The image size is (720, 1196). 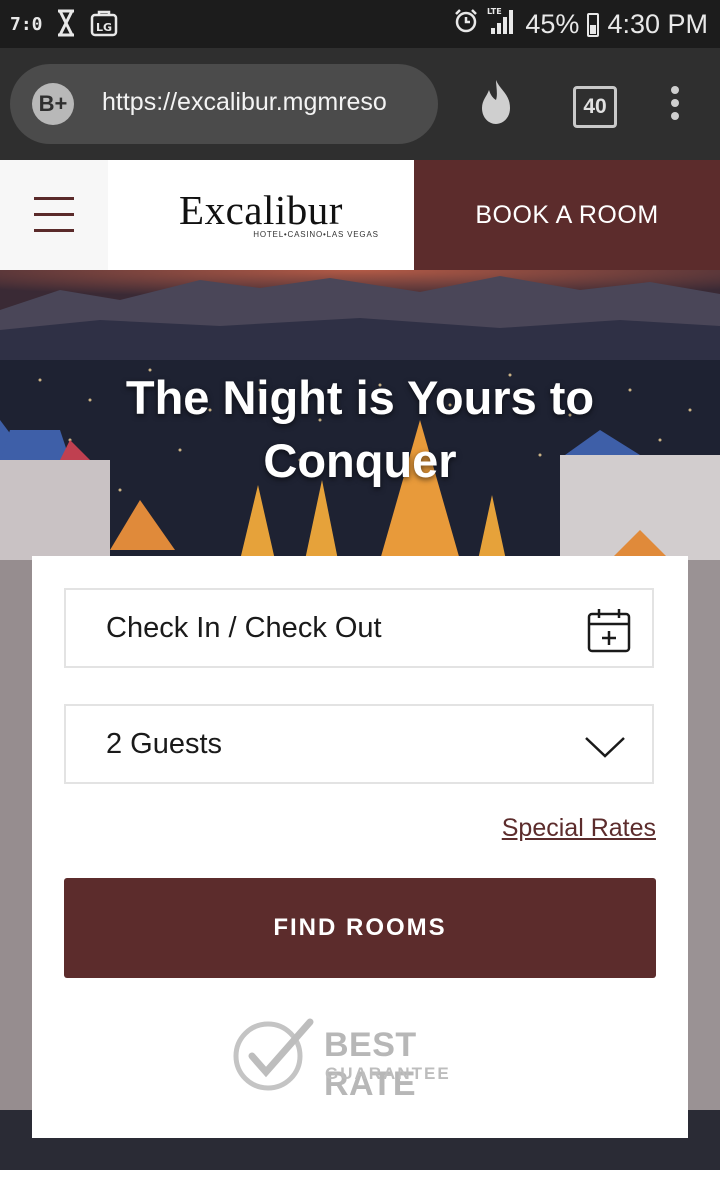 What do you see at coordinates (164, 744) in the screenshot?
I see `guests-value: 2 Guests` at bounding box center [164, 744].